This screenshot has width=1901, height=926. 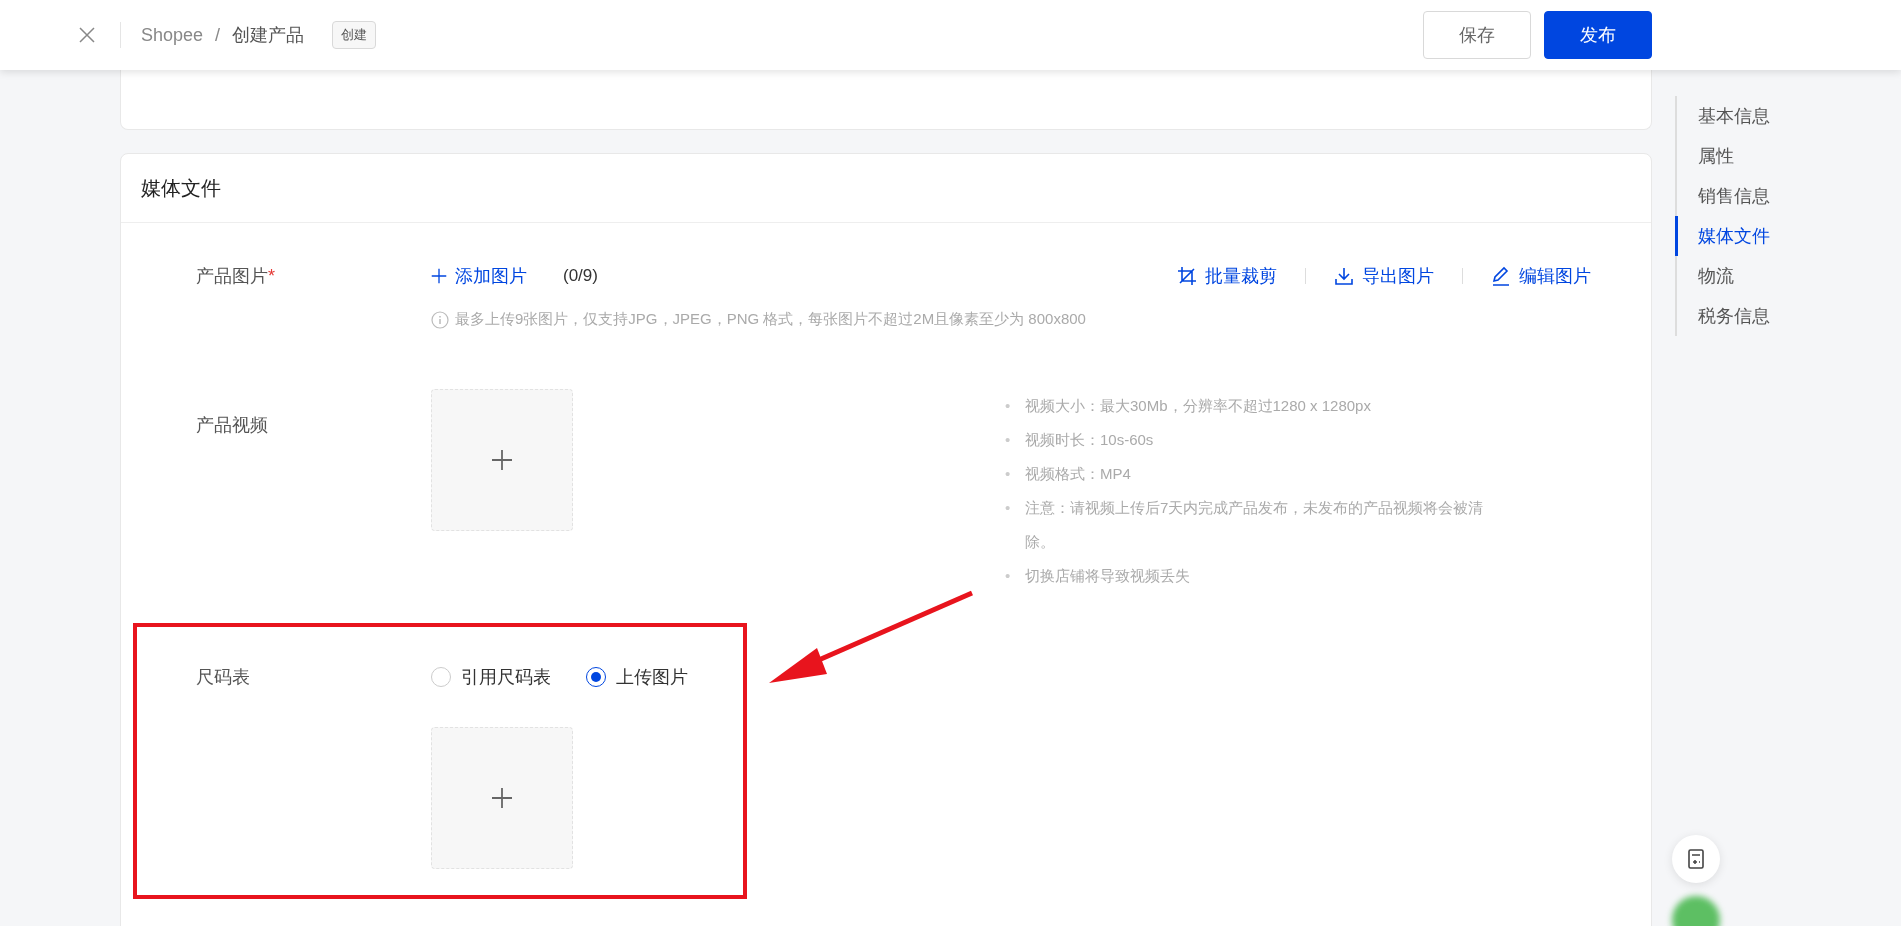 I want to click on requirement-note: 切换店铺将导致视频丢失, so click(x=1108, y=576).